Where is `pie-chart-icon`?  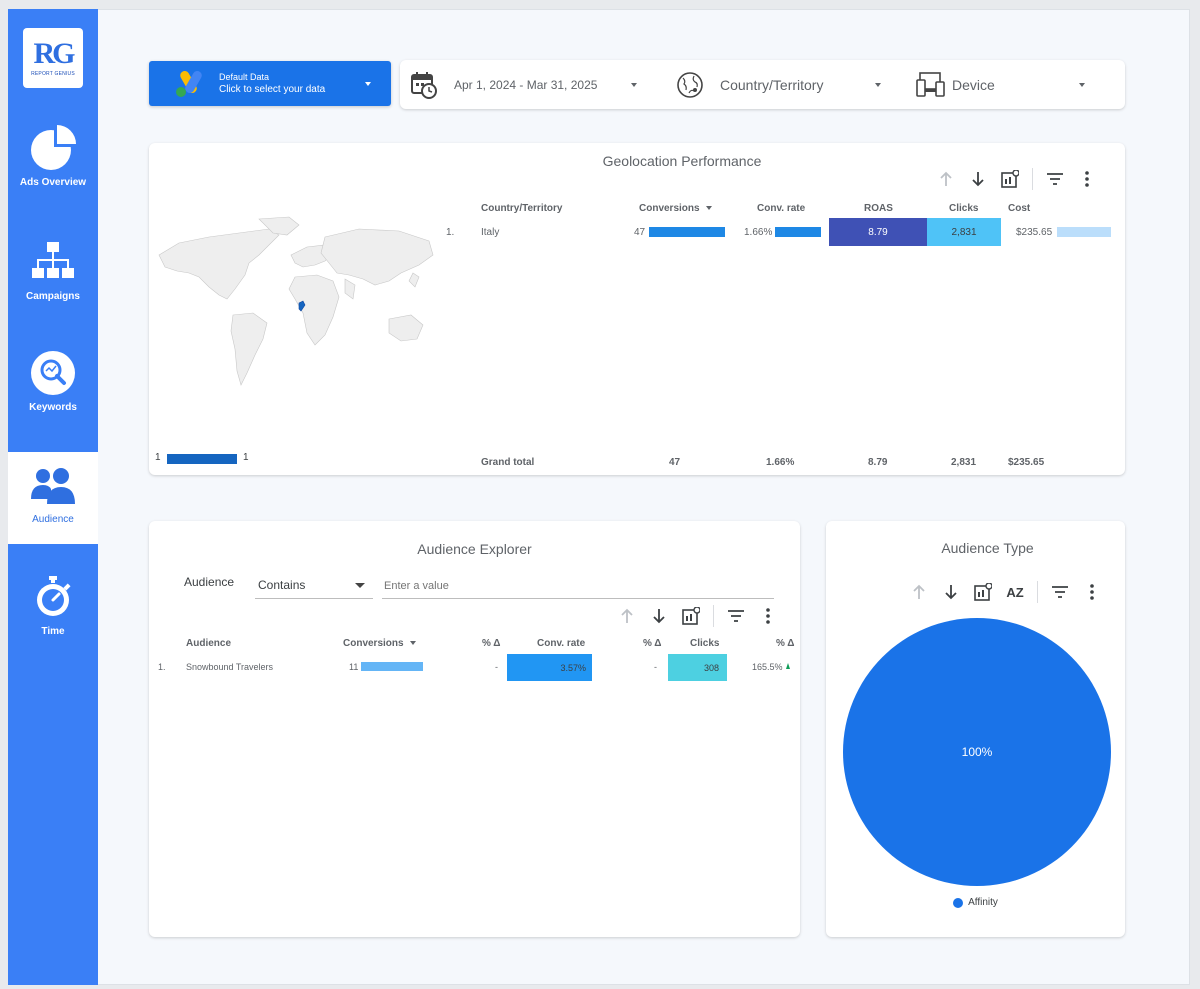
pie-chart-icon is located at coordinates (53, 148).